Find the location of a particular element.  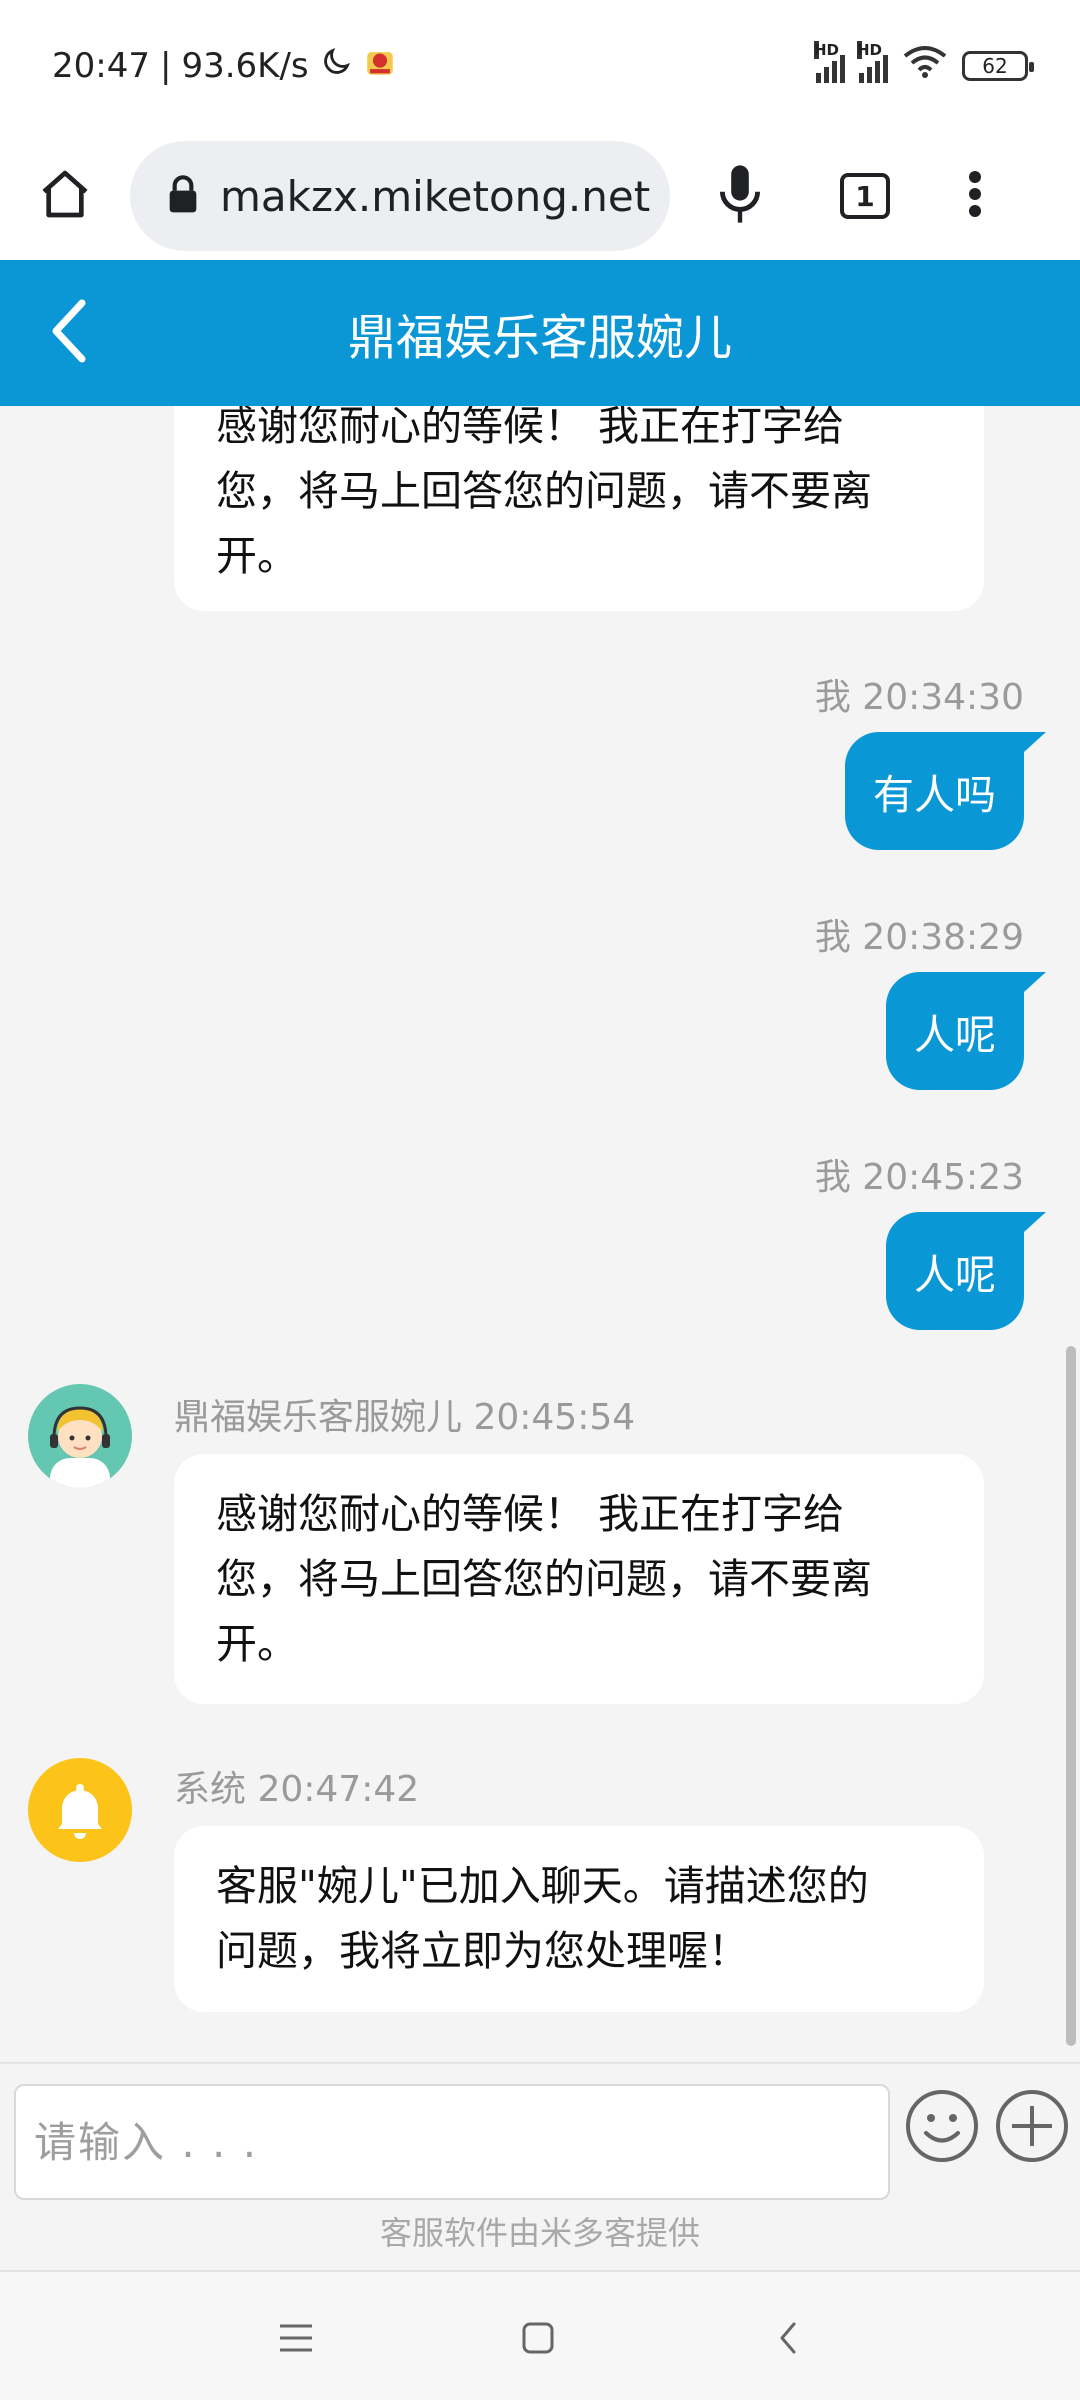

plus-circle-icon is located at coordinates (1032, 2126).